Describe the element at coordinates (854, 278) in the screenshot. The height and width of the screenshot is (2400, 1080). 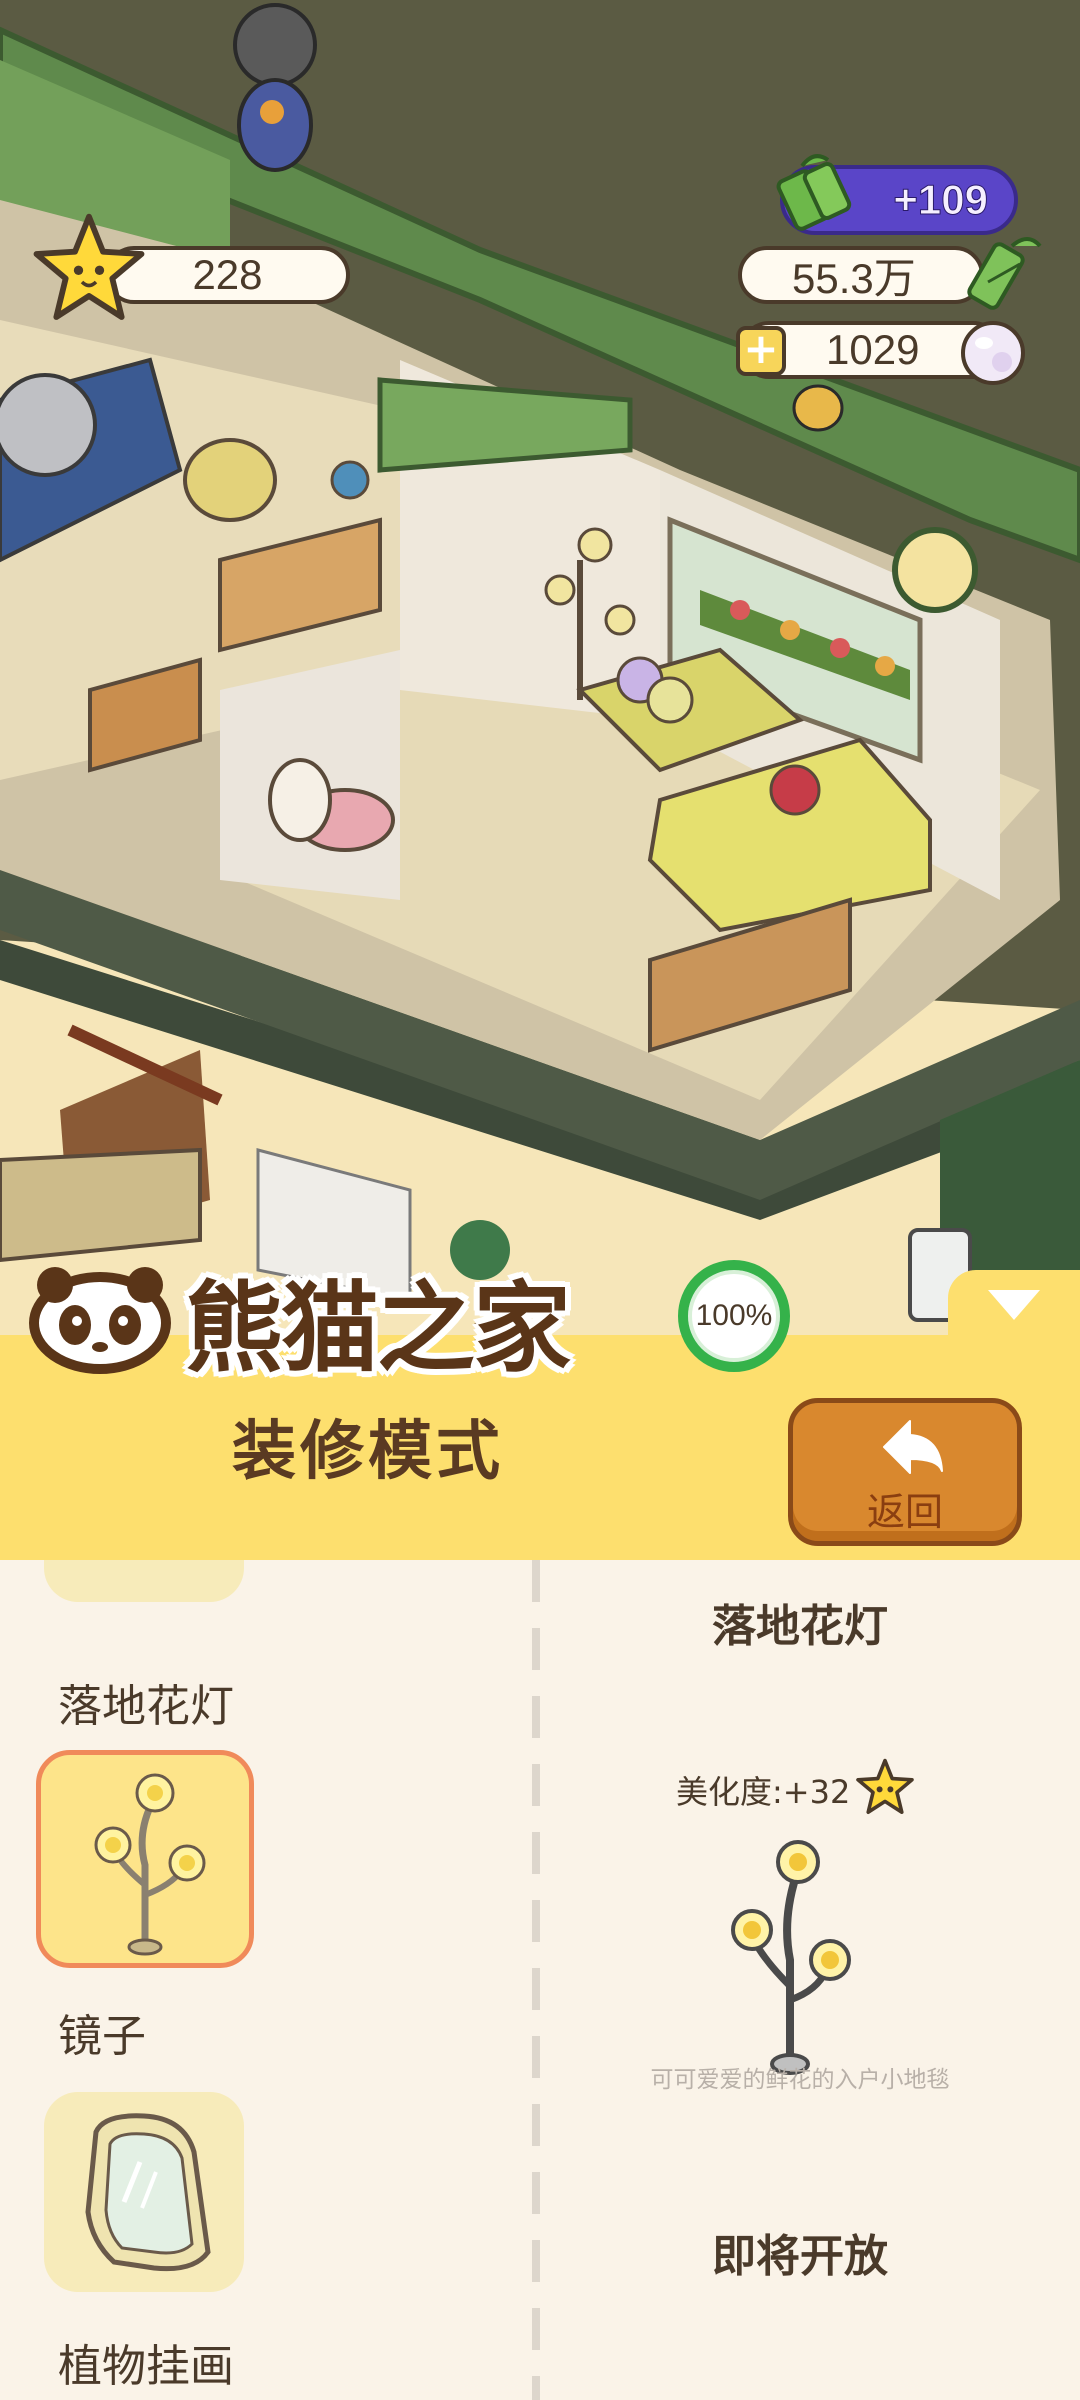
I see `bamboo-value: 55.3万` at that location.